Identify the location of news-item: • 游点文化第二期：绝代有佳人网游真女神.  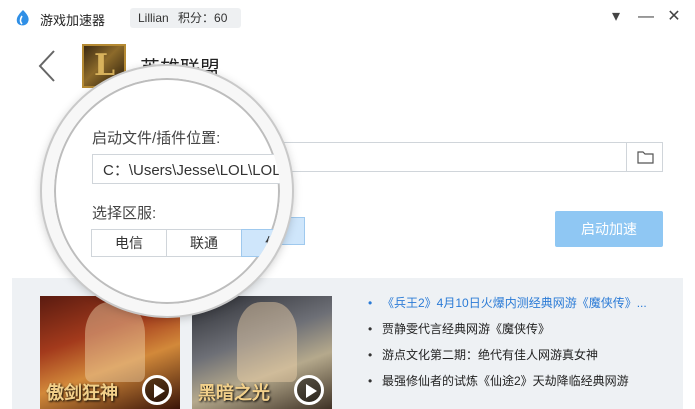
(523, 355).